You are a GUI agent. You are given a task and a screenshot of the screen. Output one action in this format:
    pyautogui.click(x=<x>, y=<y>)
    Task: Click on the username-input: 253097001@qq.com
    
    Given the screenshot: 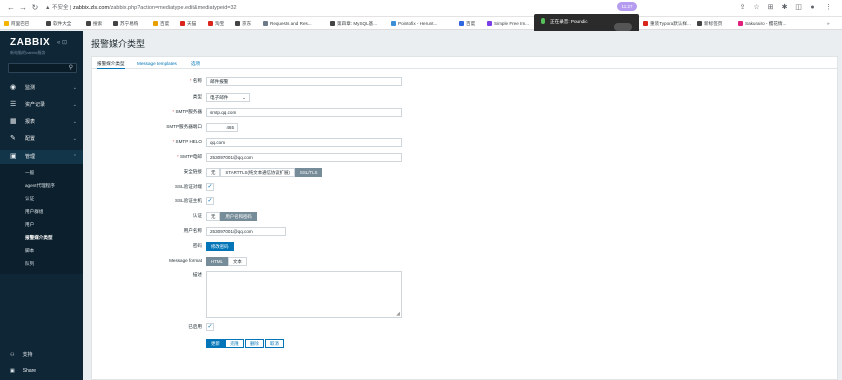 What is the action you would take?
    pyautogui.click(x=246, y=231)
    